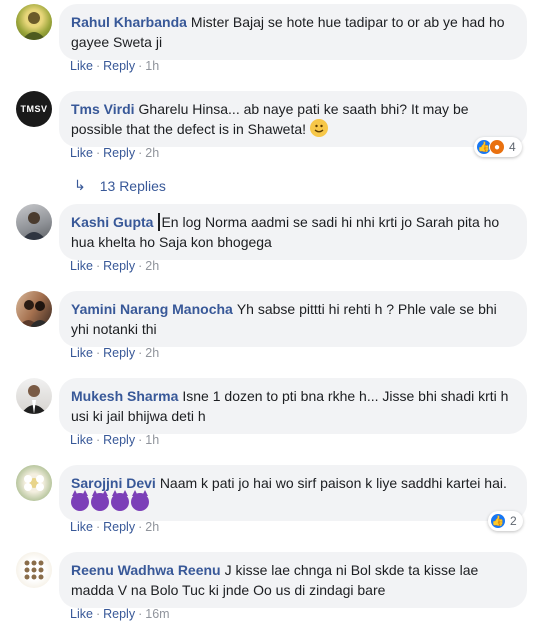 The image size is (558, 622). What do you see at coordinates (113, 483) in the screenshot?
I see `comment-author: Sarojjni Devi` at bounding box center [113, 483].